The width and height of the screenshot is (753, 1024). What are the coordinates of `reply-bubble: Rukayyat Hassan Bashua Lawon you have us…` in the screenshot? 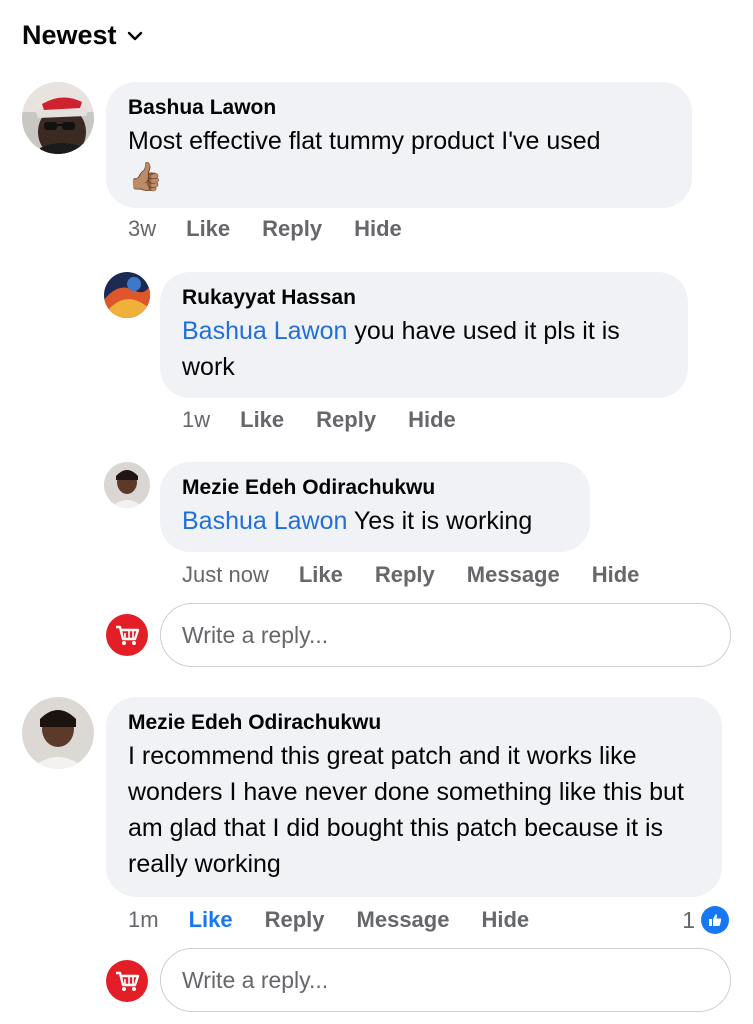 It's located at (424, 335).